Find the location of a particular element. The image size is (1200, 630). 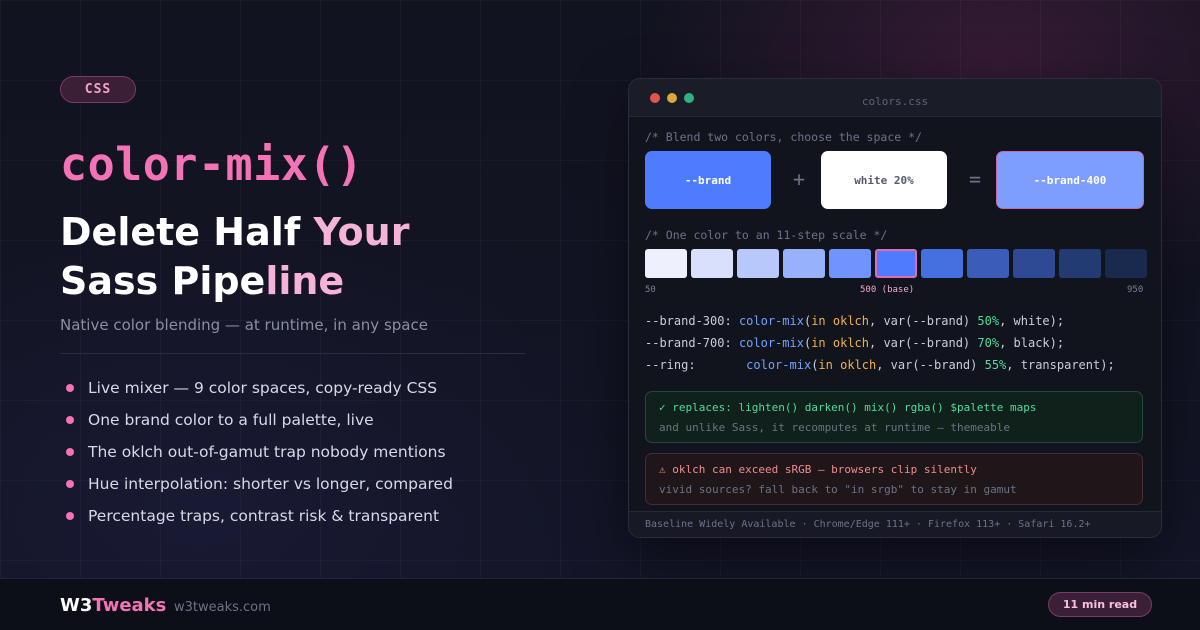

headline-line-2: Sass Pipeline is located at coordinates (234, 281).